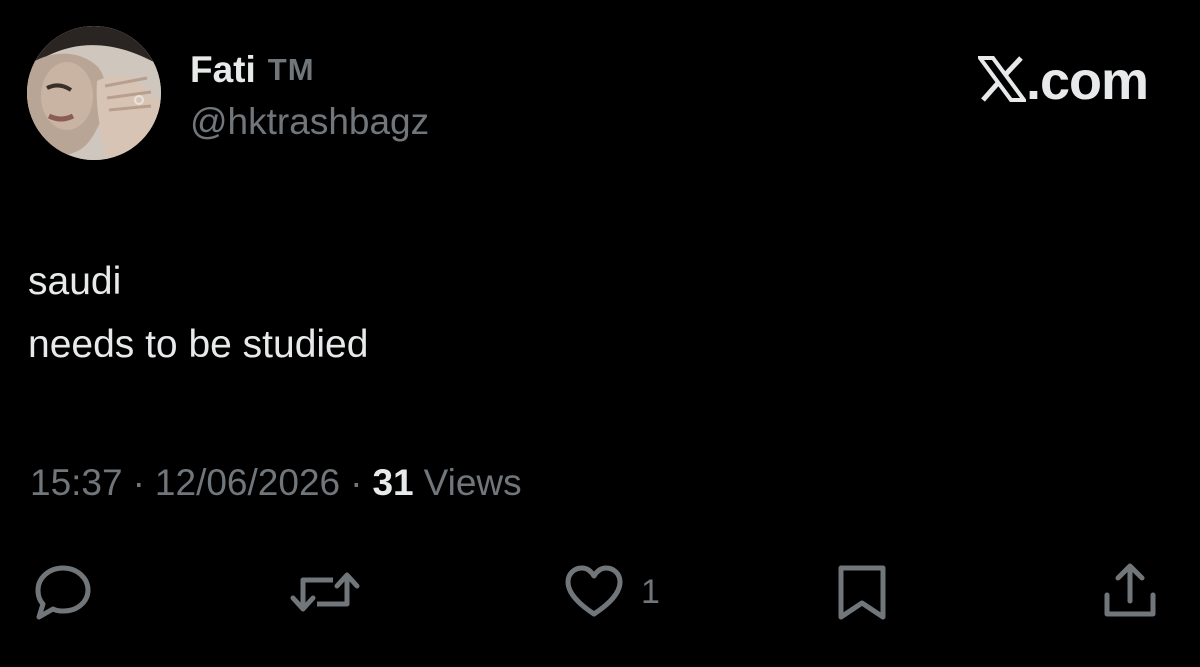 This screenshot has width=1200, height=667. I want to click on action-bar: 1, so click(600, 592).